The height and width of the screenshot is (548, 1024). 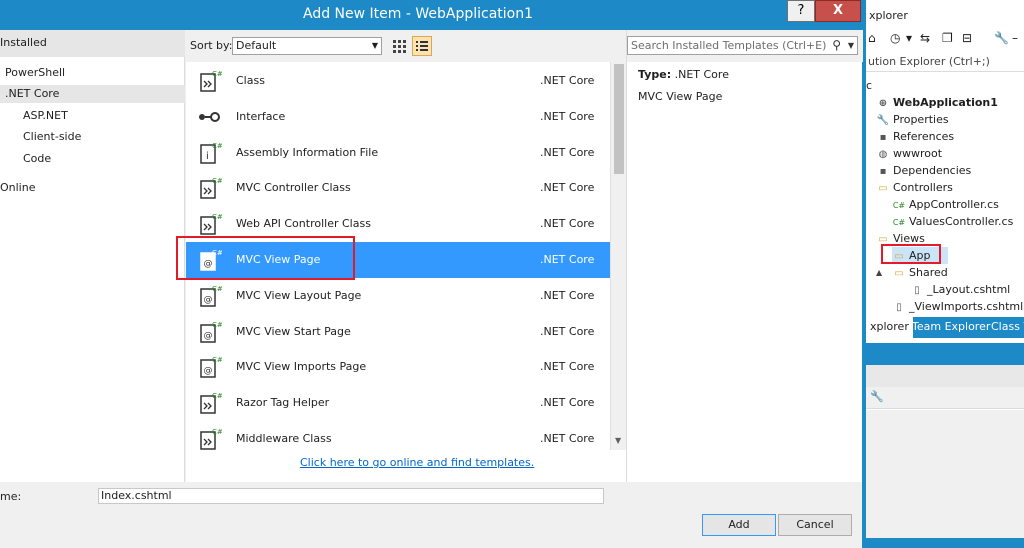 What do you see at coordinates (398, 153) in the screenshot?
I see `template-row: i C# Assembly Information File .NET Core` at bounding box center [398, 153].